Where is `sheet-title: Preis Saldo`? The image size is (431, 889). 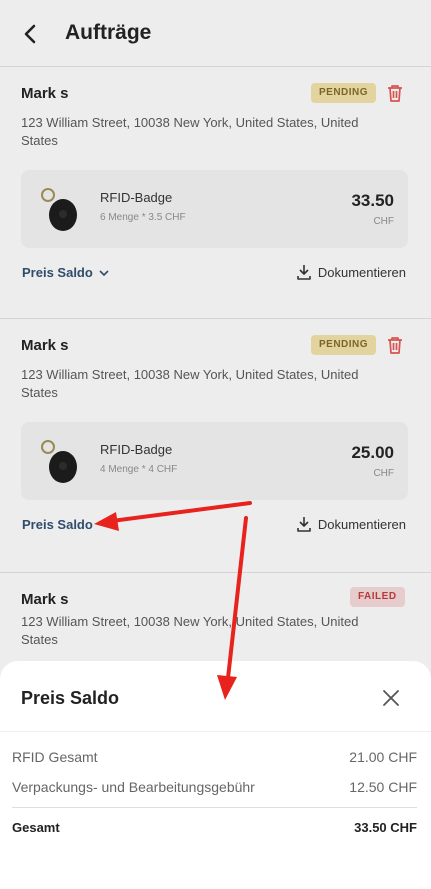 sheet-title: Preis Saldo is located at coordinates (70, 698).